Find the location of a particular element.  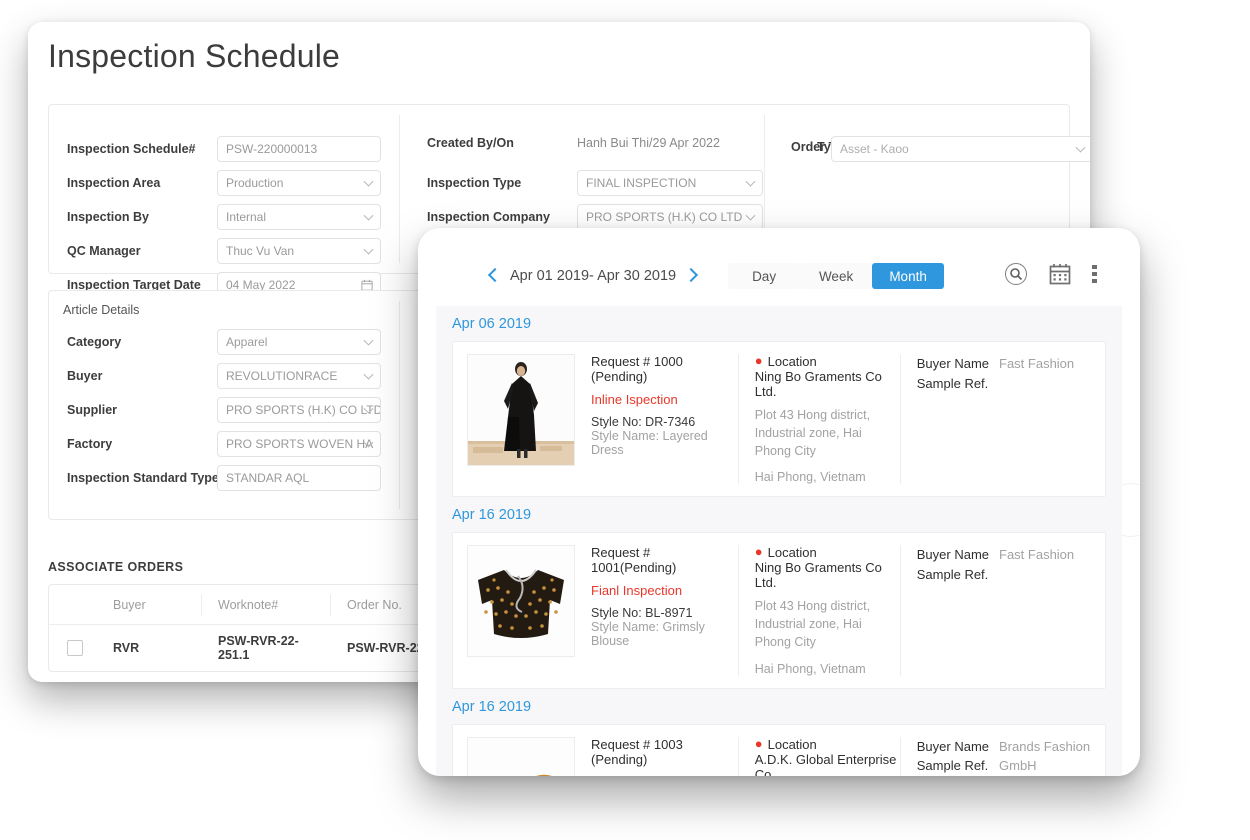

date-range-label: Apr 01 2019- Apr 30 2019 is located at coordinates (593, 276).